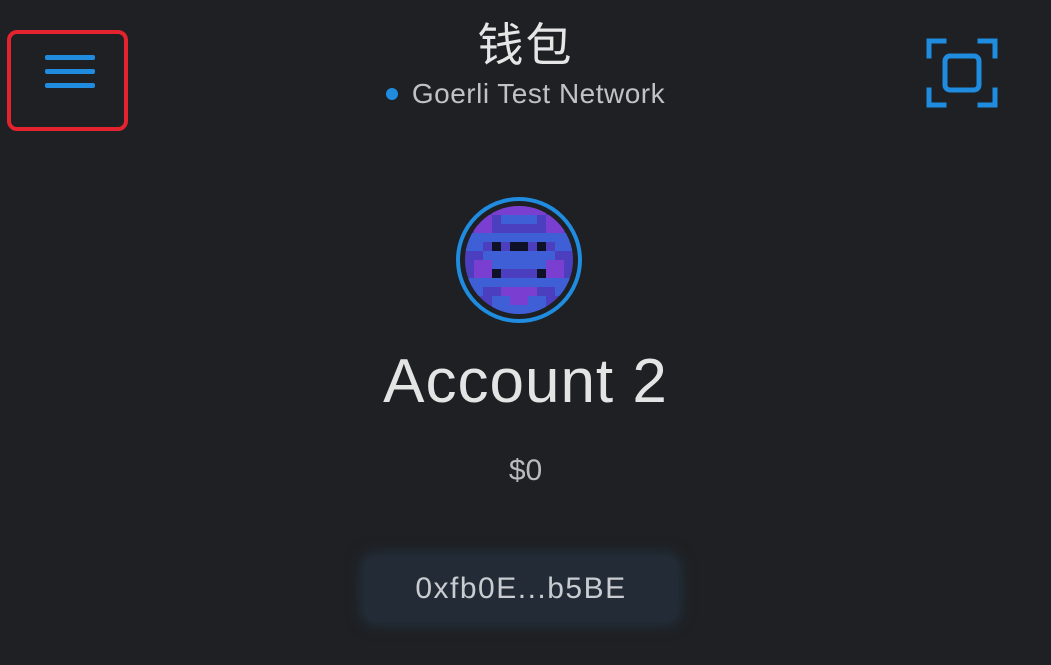  I want to click on network-indicator: Goerli Test Network, so click(525, 94).